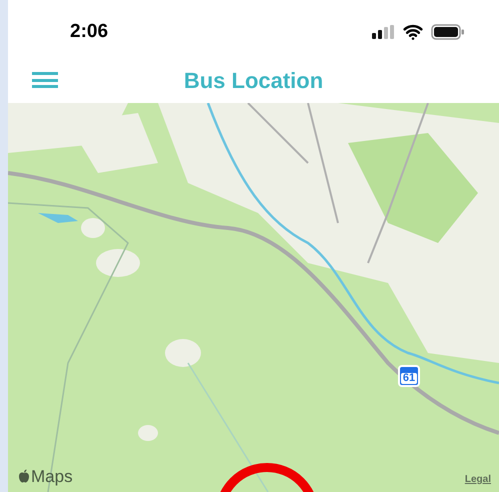 The width and height of the screenshot is (499, 492). What do you see at coordinates (52, 477) in the screenshot?
I see `maps-attribution: Maps` at bounding box center [52, 477].